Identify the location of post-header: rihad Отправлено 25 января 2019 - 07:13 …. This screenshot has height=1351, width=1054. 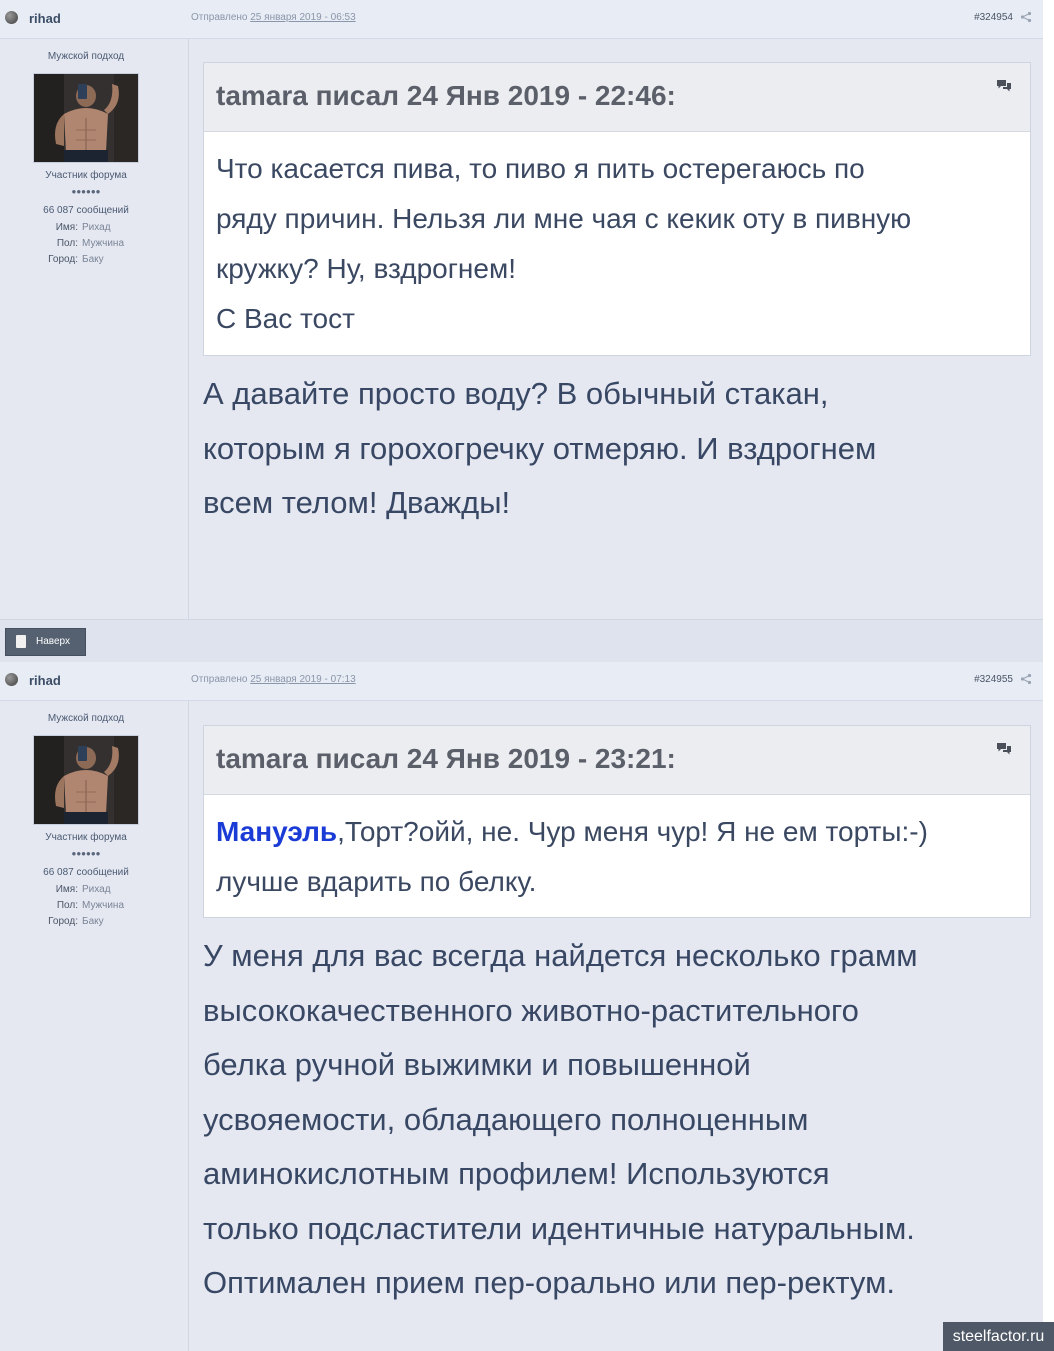
(521, 681).